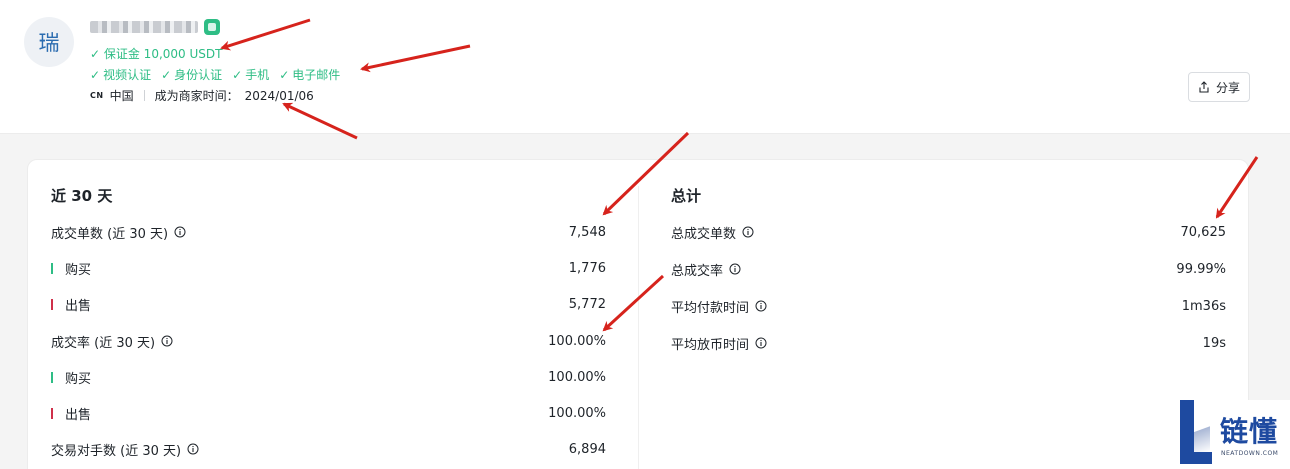 The image size is (1290, 469). What do you see at coordinates (948, 343) in the screenshot?
I see `stat-row-avg-release-time: 平均放币时间 19s` at bounding box center [948, 343].